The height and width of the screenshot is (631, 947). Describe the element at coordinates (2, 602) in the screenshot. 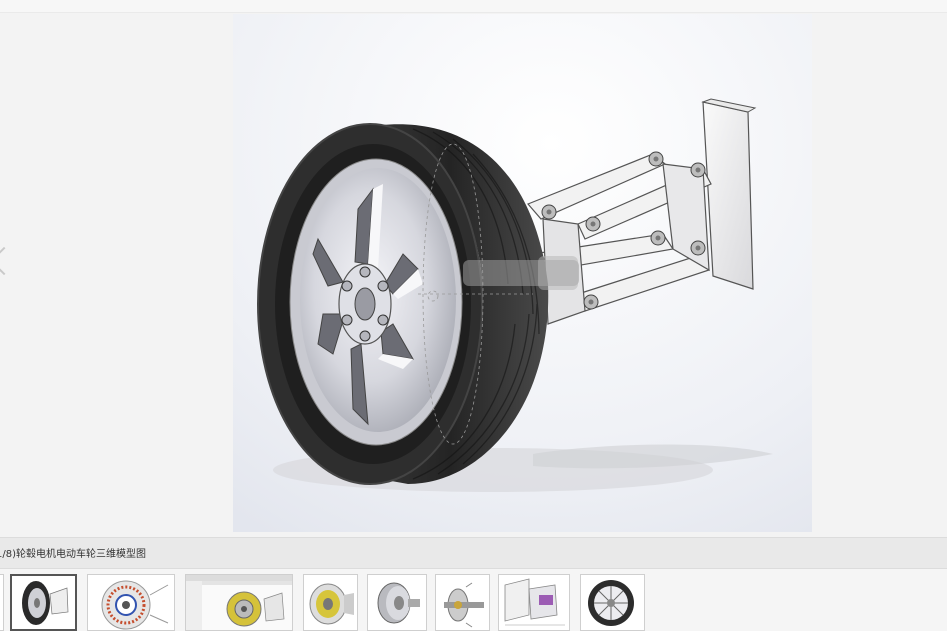

I see `thumbnail-partial` at that location.